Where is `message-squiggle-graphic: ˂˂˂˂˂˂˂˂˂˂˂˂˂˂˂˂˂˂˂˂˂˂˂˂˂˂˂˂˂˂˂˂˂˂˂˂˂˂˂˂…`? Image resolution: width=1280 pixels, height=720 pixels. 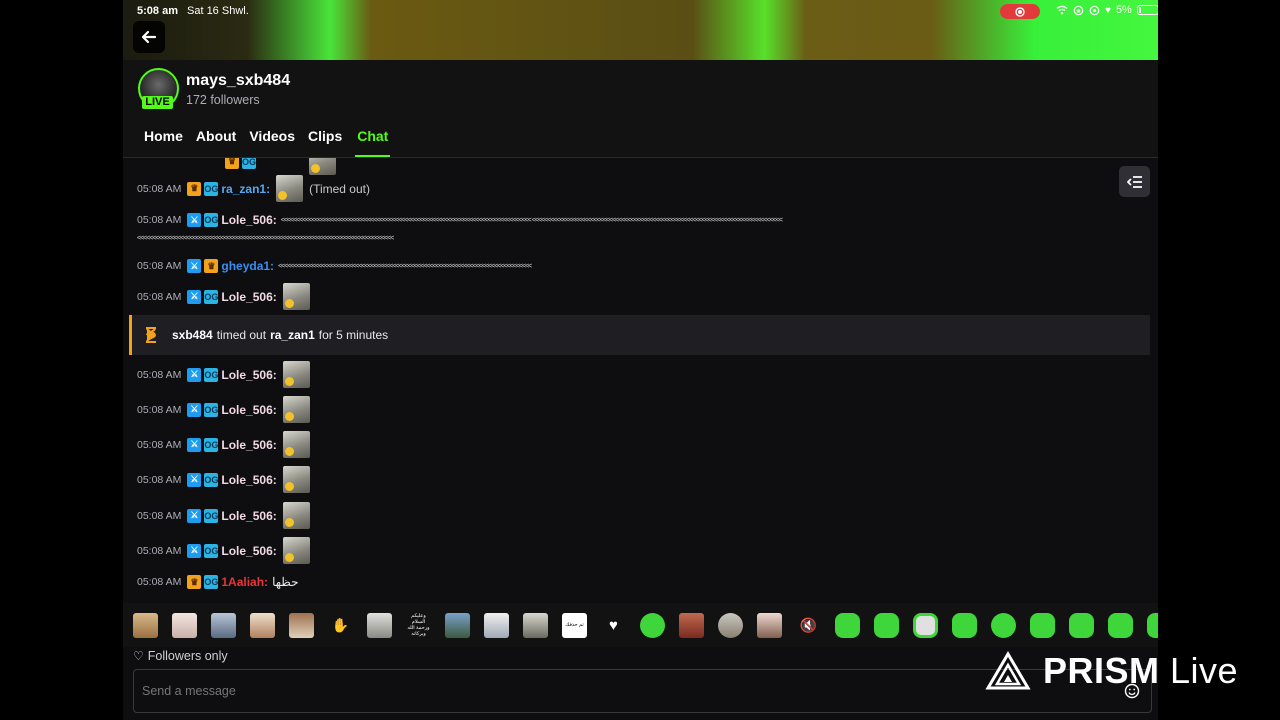
message-squiggle-graphic: ˂˂˂˂˂˂˂˂˂˂˂˂˂˂˂˂˂˂˂˂˂˂˂˂˂˂˂˂˂˂˂˂˂˂˂˂˂˂˂˂… is located at coordinates (265, 238).